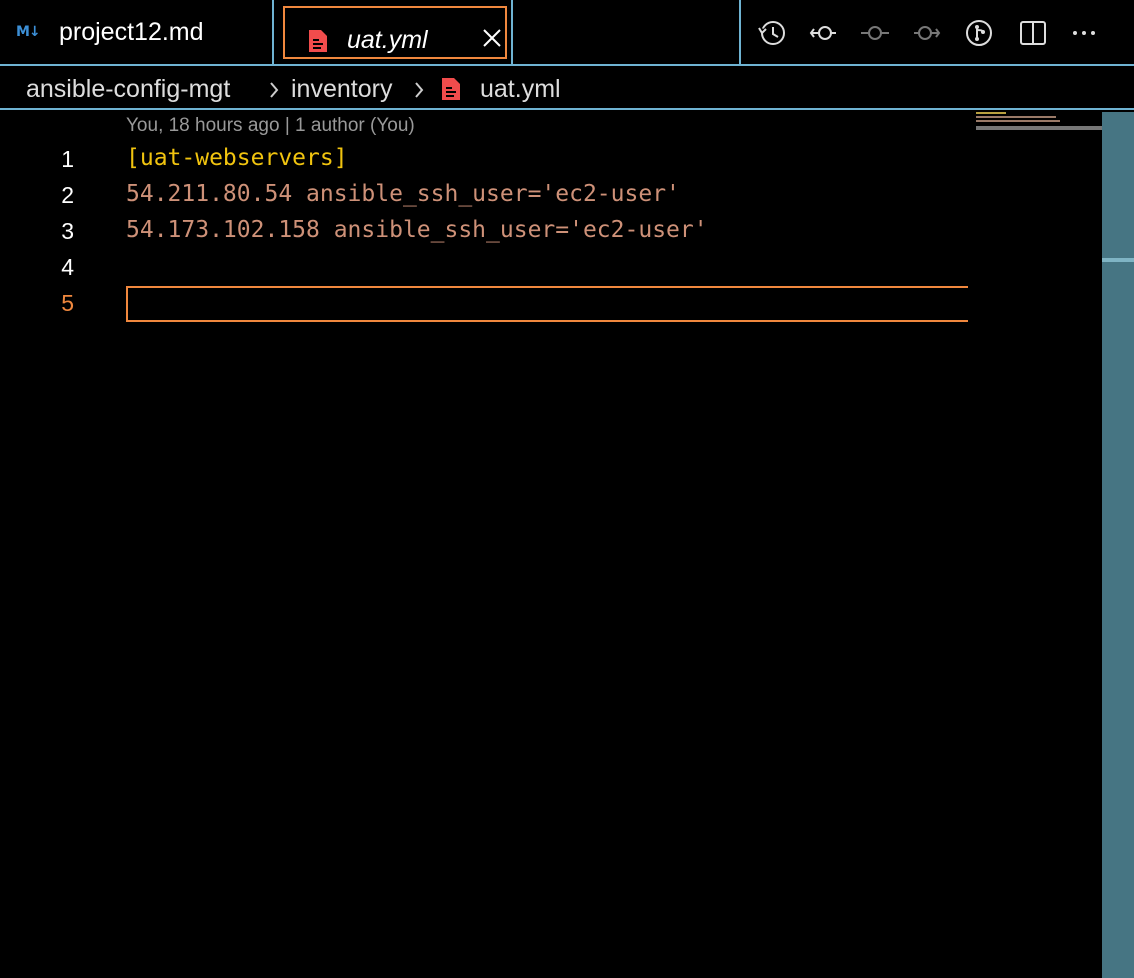  What do you see at coordinates (67, 267) in the screenshot?
I see `line-number: 4` at bounding box center [67, 267].